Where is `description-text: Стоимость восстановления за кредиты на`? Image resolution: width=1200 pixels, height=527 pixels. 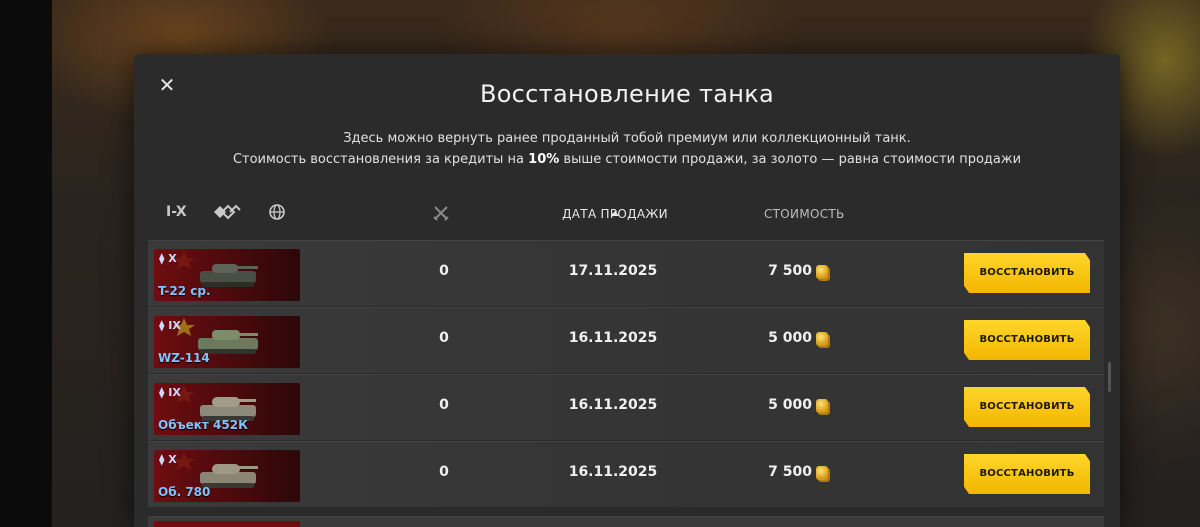
description-text: Стоимость восстановления за кредиты на is located at coordinates (380, 159).